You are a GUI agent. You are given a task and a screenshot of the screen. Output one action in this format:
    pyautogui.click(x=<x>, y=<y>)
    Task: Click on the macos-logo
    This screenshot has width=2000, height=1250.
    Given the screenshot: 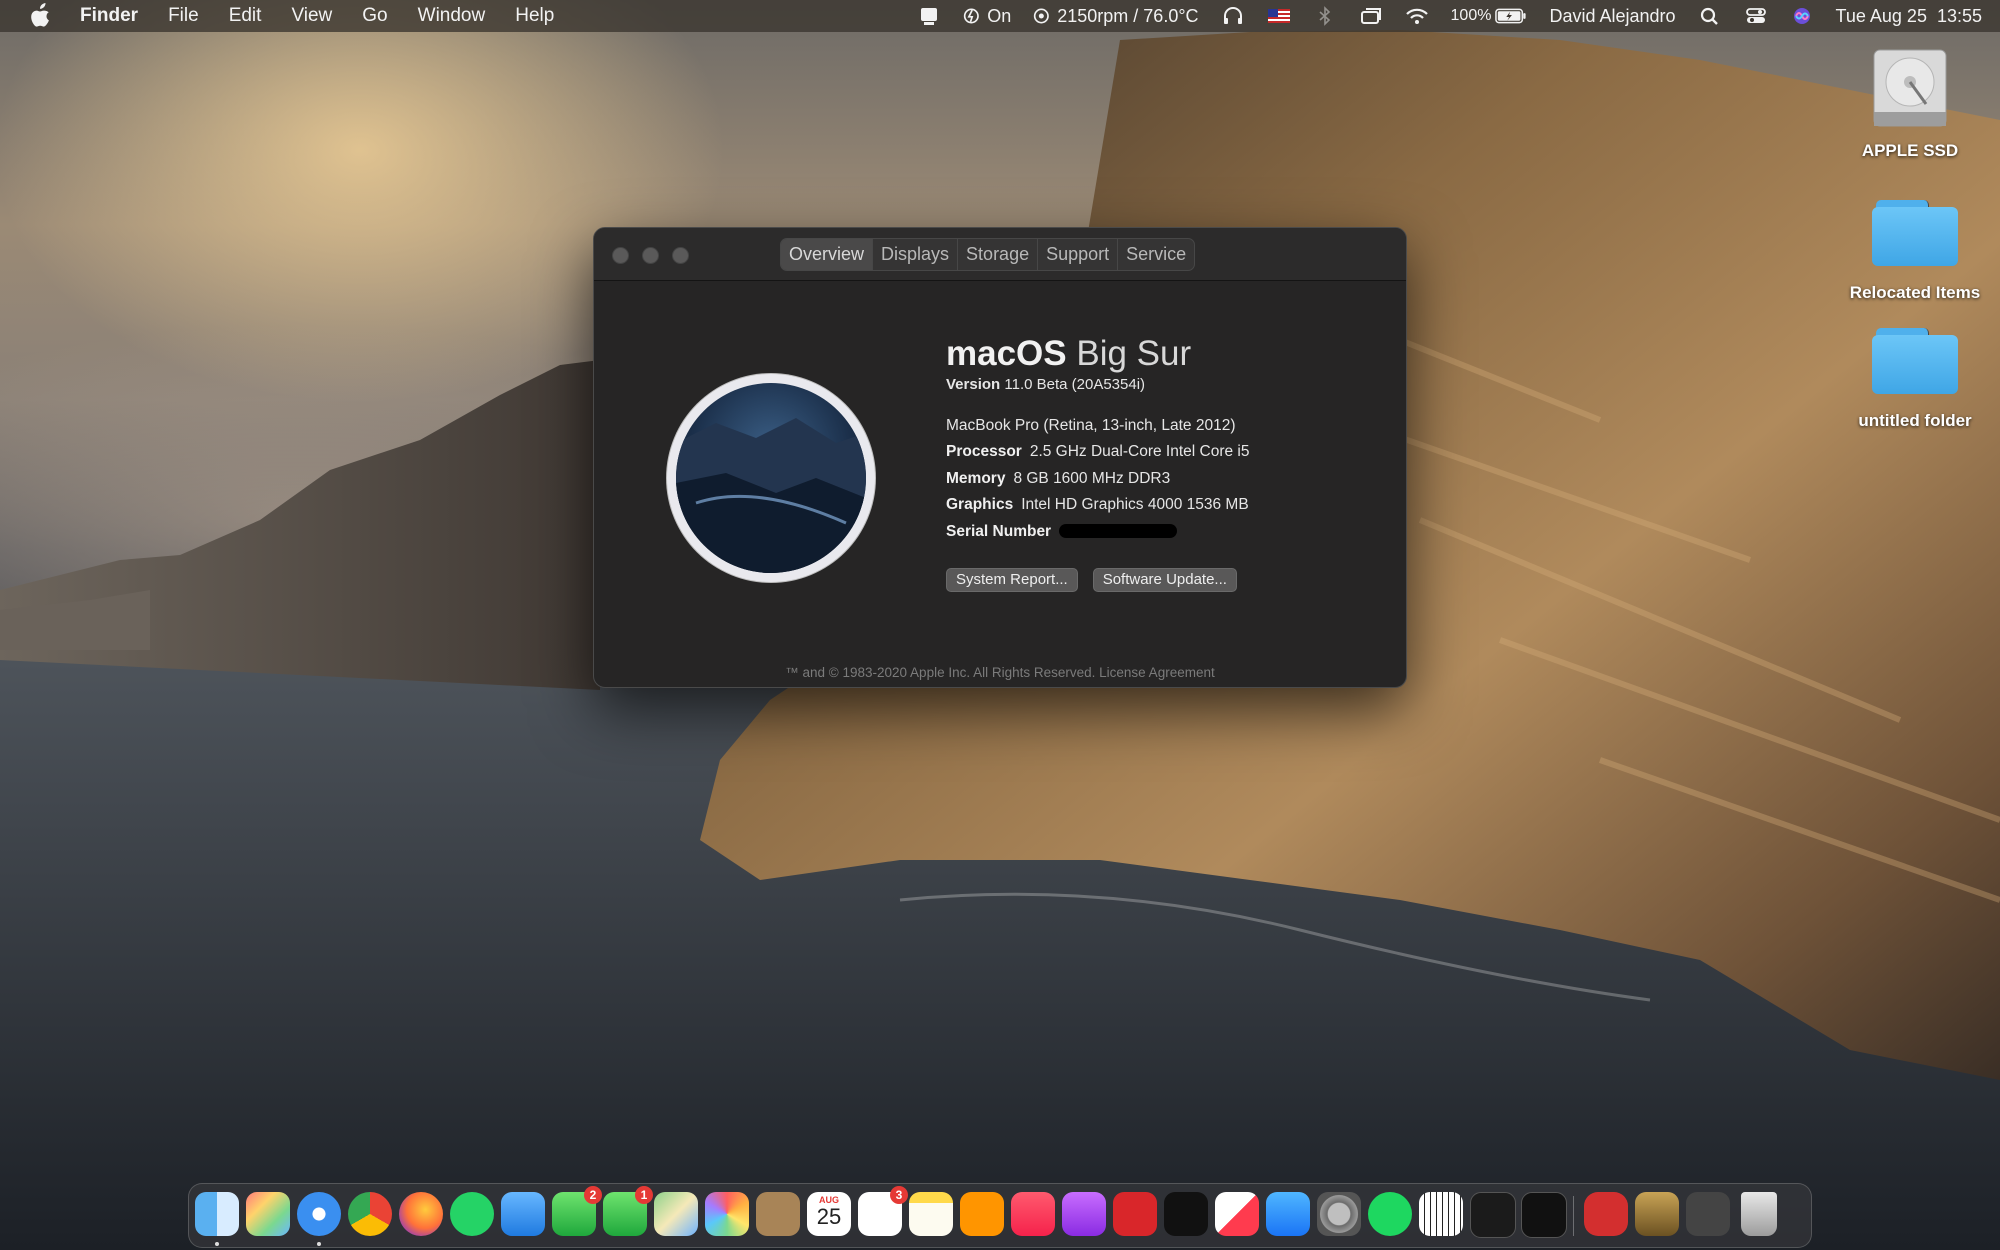 What is the action you would take?
    pyautogui.click(x=771, y=478)
    